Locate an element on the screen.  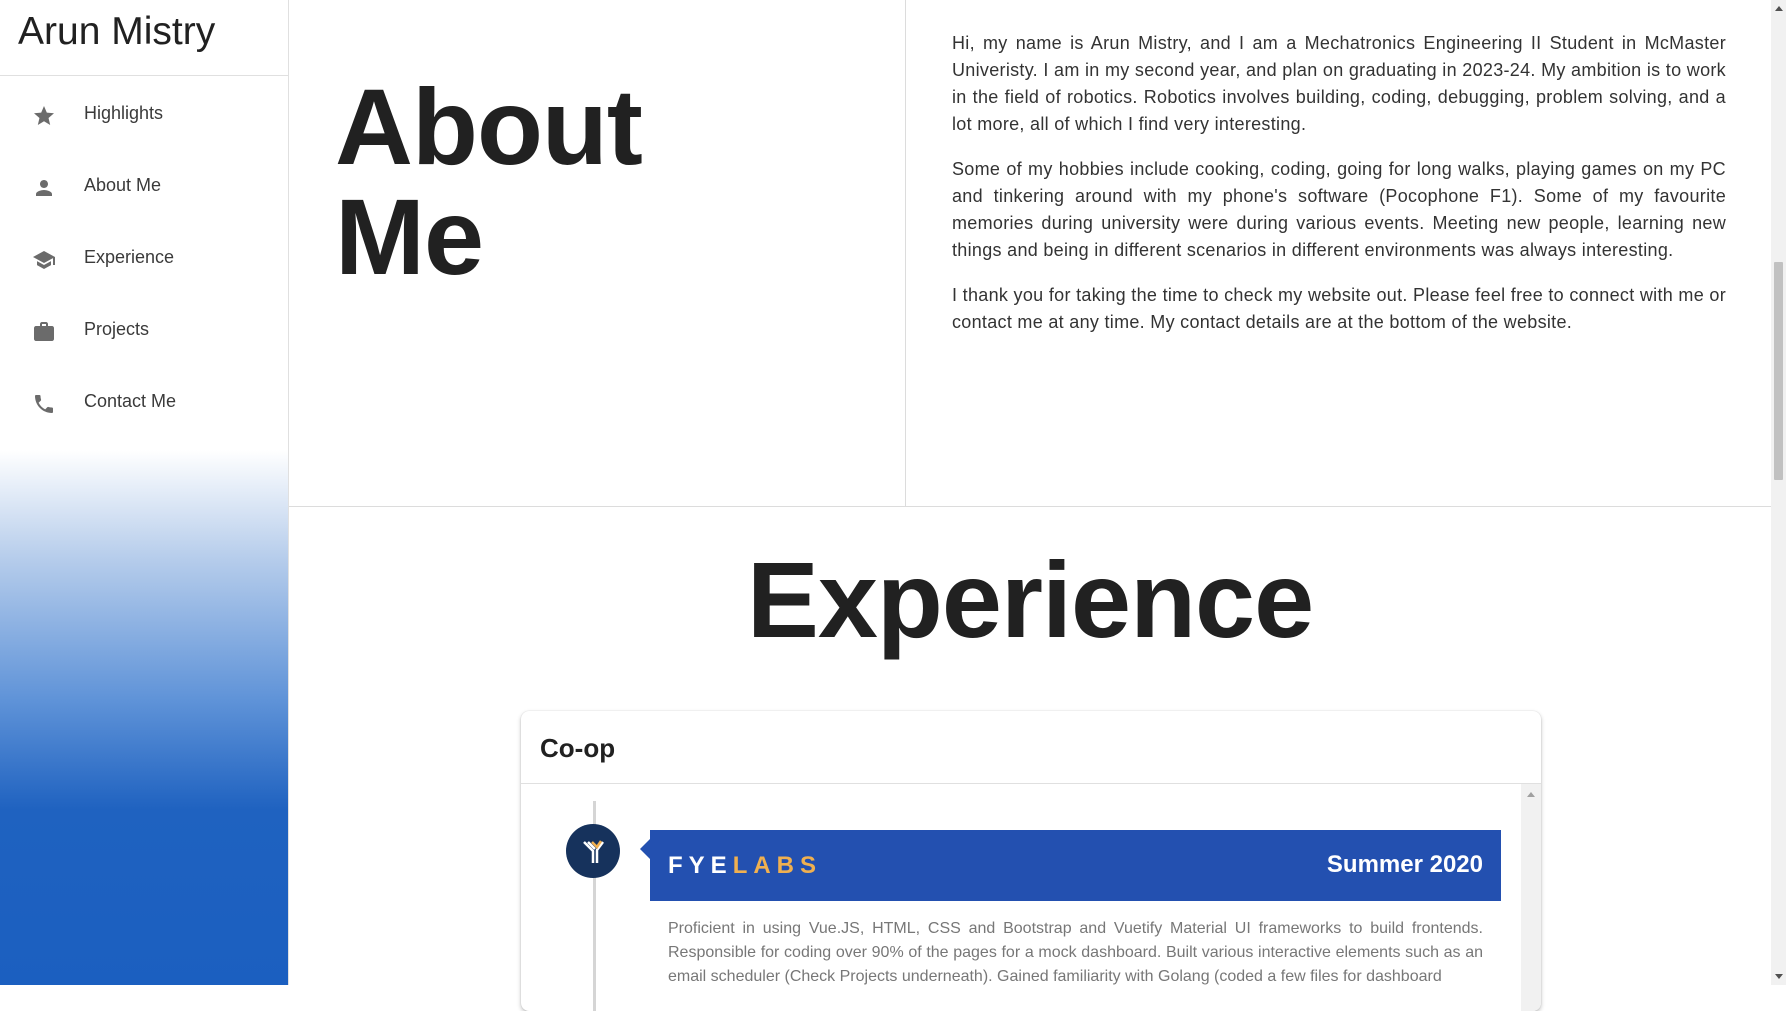
sidebar-title: Arun Mistry is located at coordinates (116, 32).